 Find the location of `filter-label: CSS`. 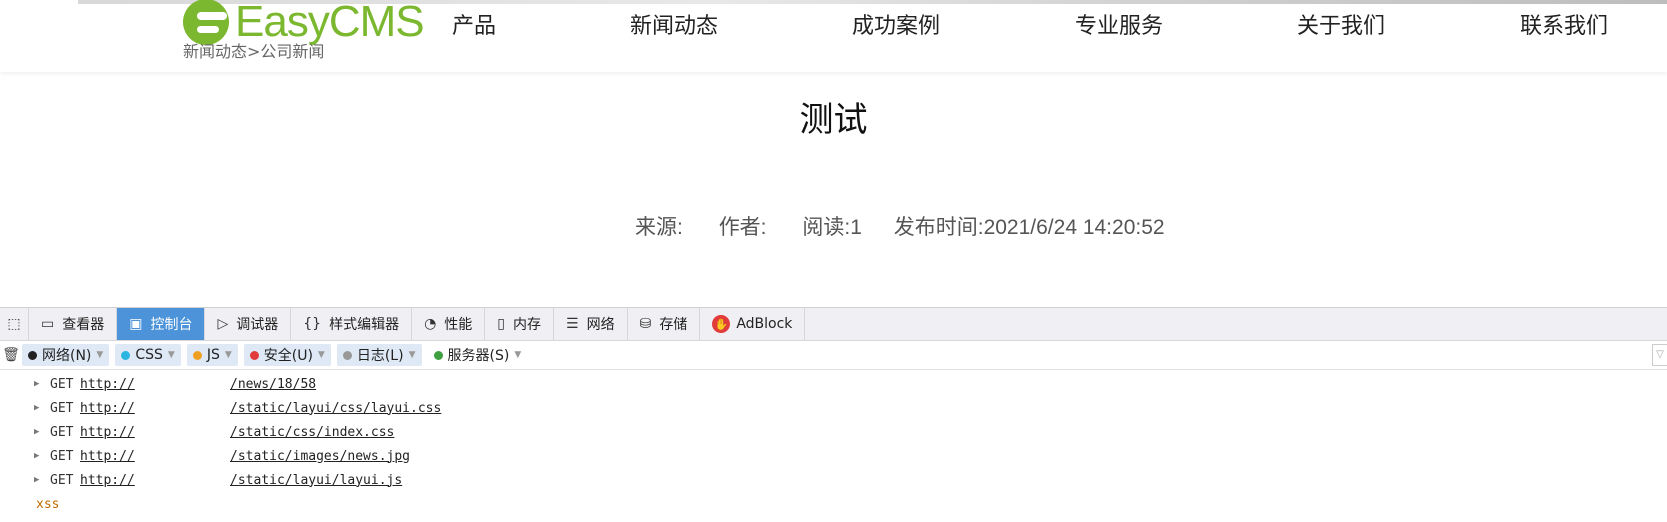

filter-label: CSS is located at coordinates (149, 355).